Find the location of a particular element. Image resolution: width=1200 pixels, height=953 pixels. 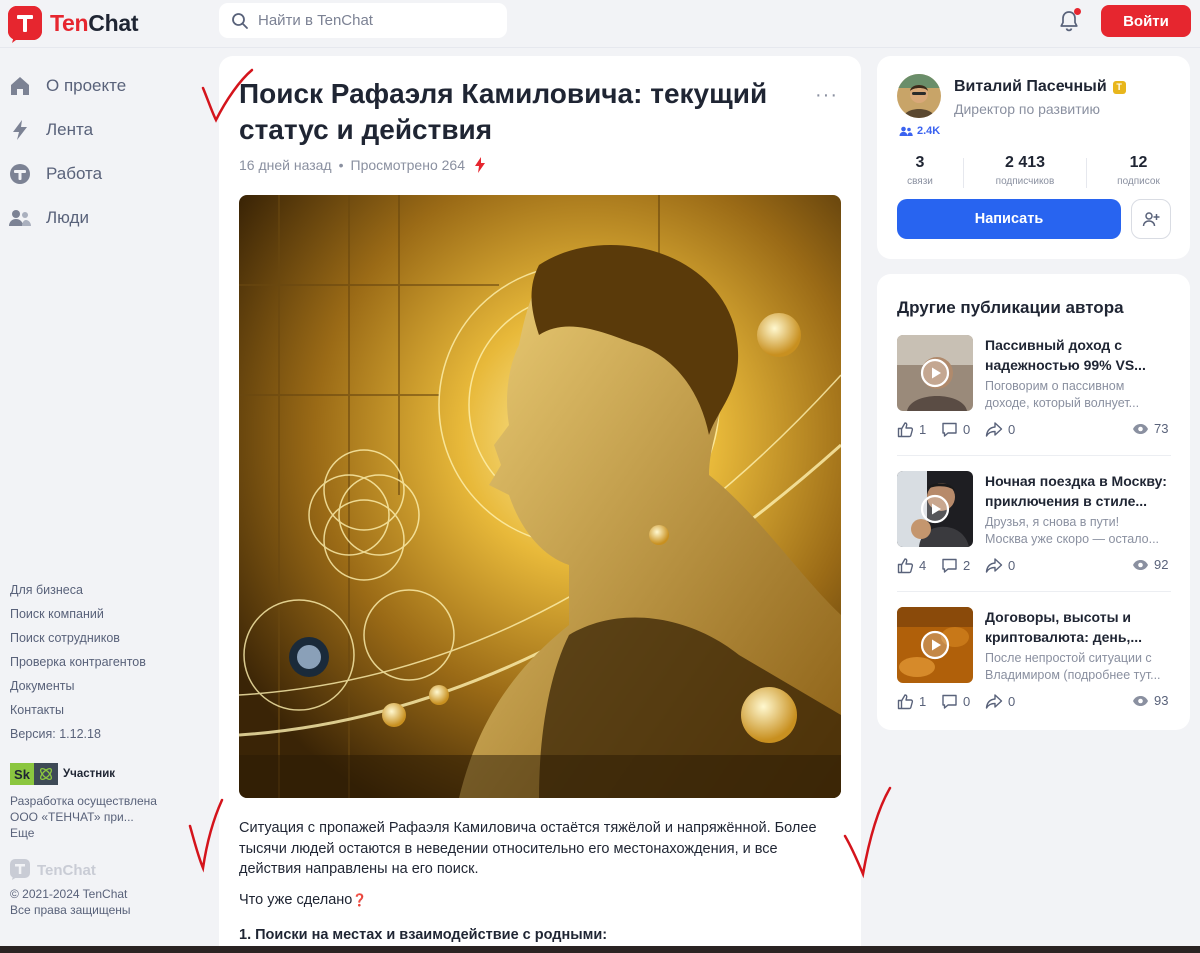

logo-mark-icon is located at coordinates (25, 24).